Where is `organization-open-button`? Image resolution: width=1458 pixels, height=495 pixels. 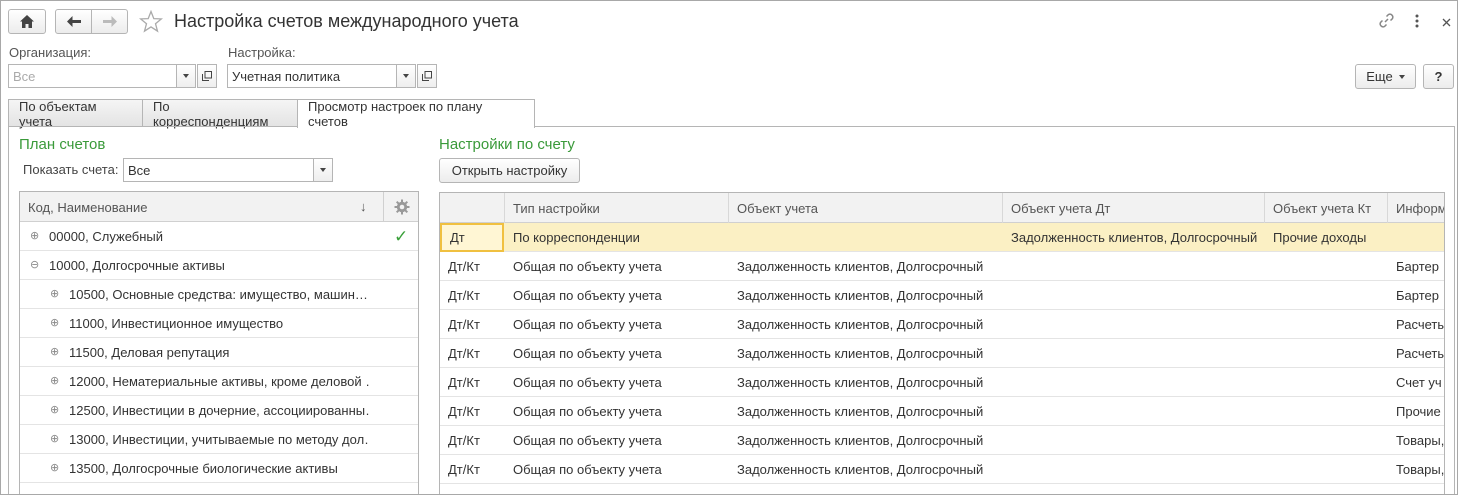 organization-open-button is located at coordinates (207, 76).